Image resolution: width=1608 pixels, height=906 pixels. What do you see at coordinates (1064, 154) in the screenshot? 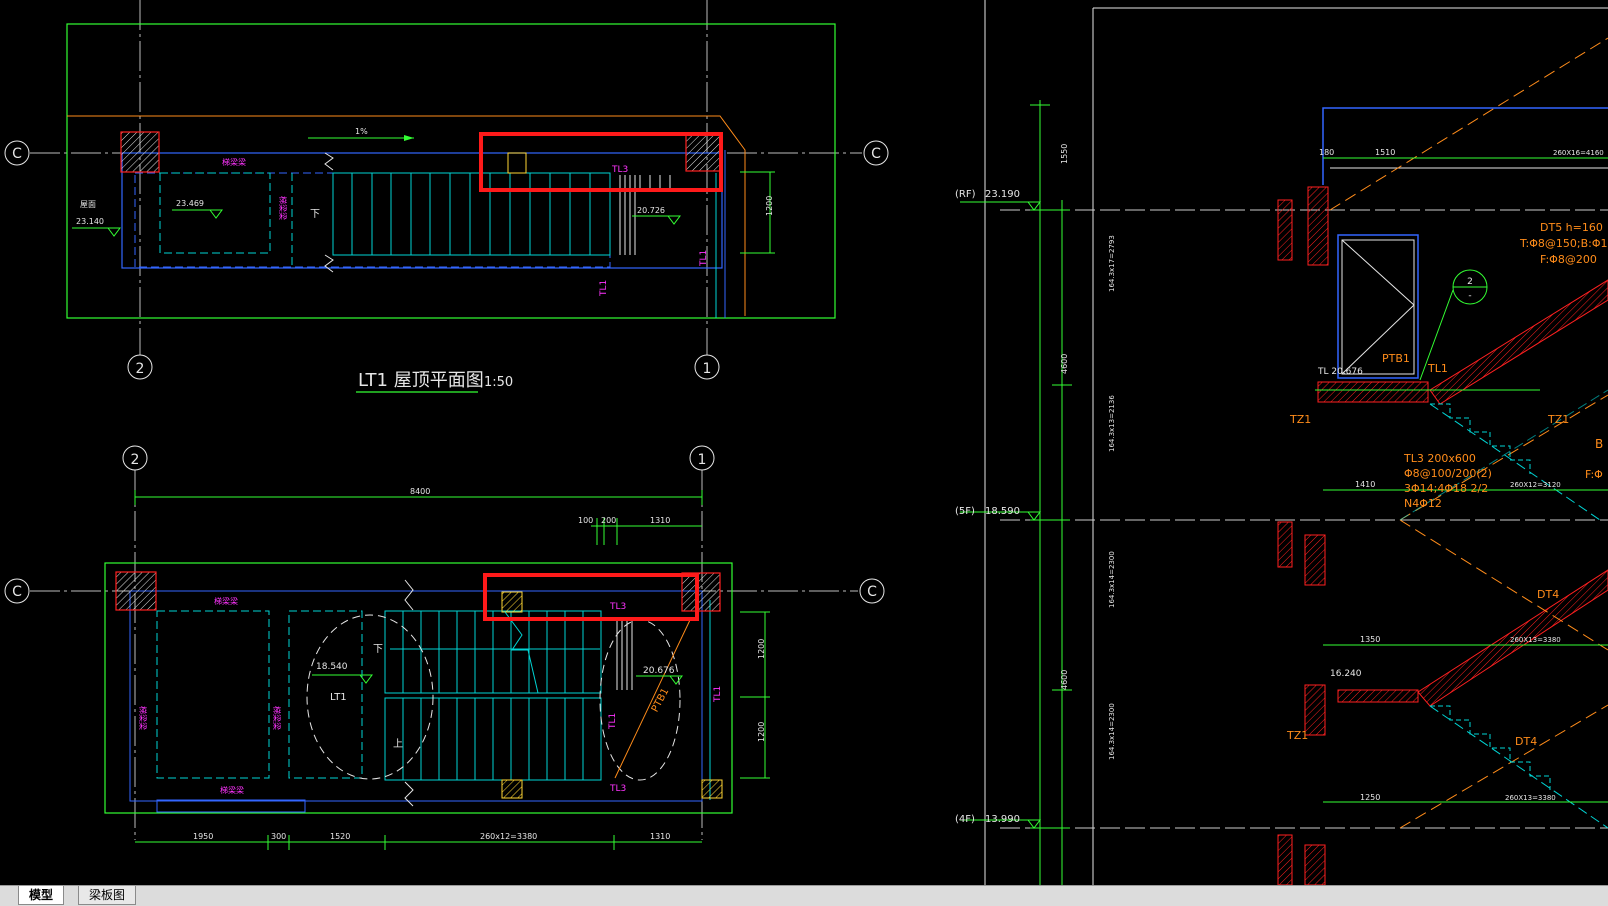
I see `dimension-text: 1550` at bounding box center [1064, 154].